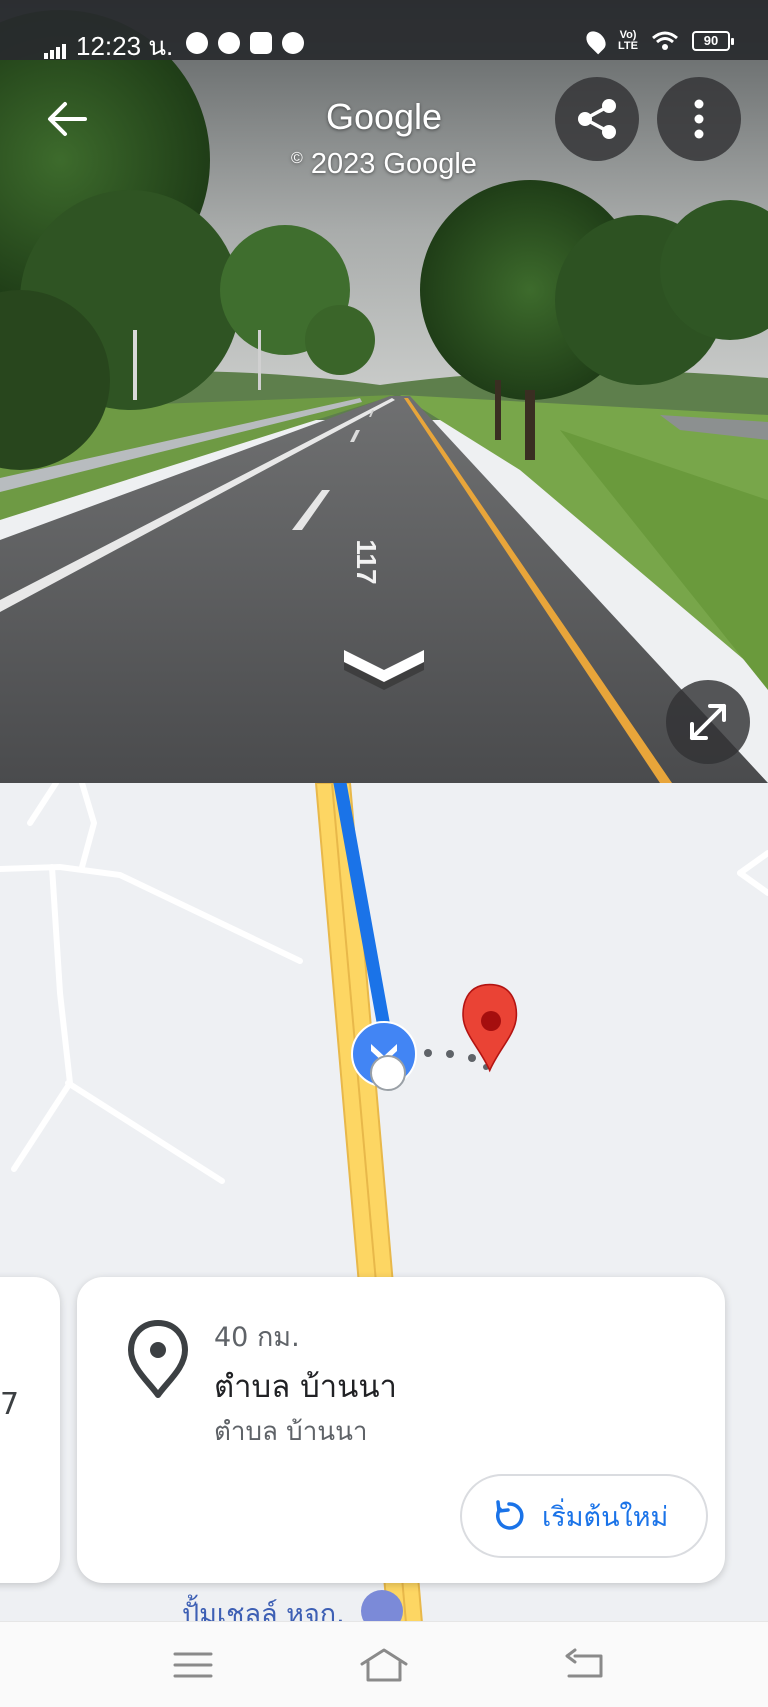  I want to click on home-icon, so click(384, 1665).